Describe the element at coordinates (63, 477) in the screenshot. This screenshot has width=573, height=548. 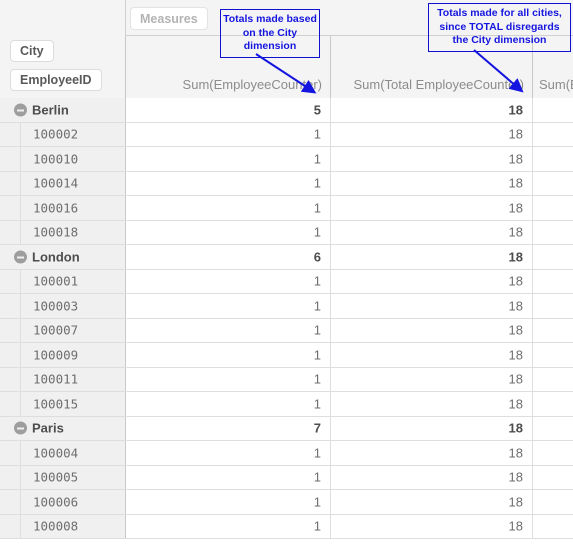
I see `dimension-cell: 100005` at that location.